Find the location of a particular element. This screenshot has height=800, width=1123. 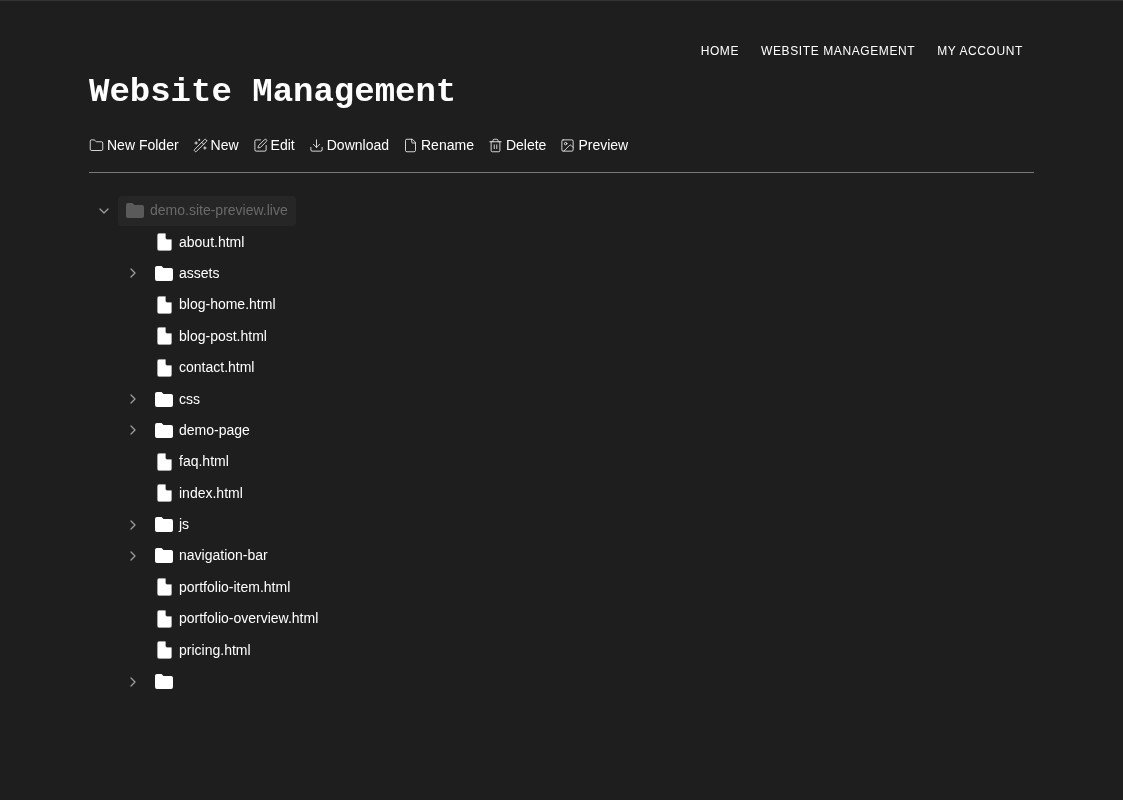

toolbar-button: New is located at coordinates (215, 145).